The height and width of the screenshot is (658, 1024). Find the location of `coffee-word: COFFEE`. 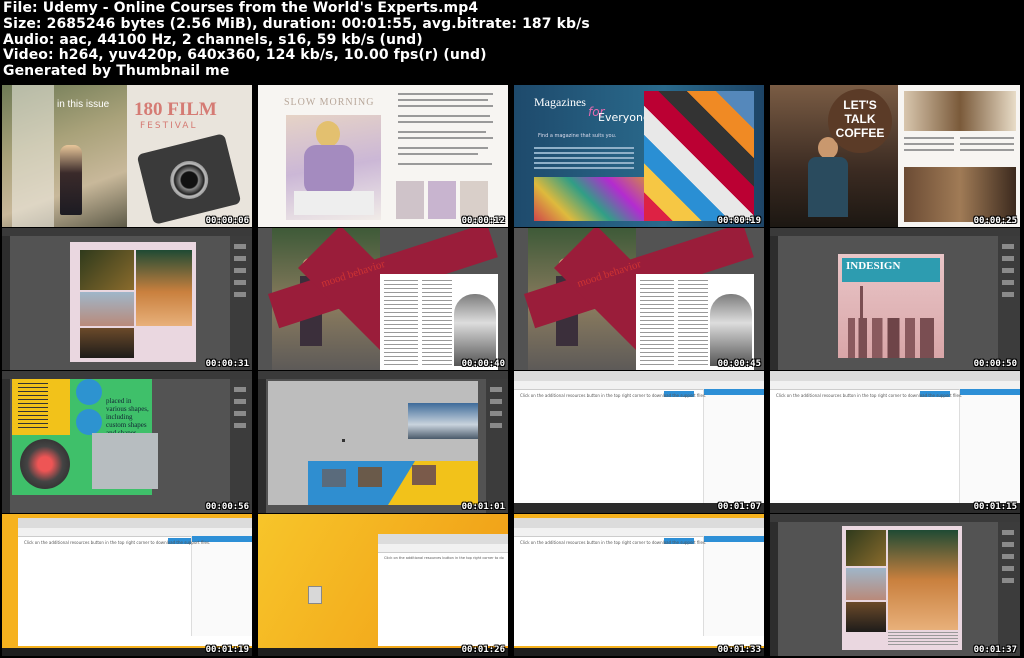

coffee-word: COFFEE is located at coordinates (860, 133).